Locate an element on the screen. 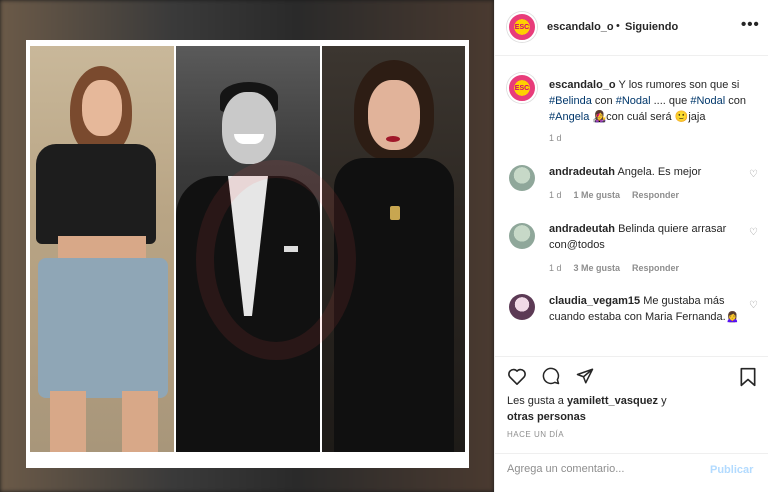 Image resolution: width=768 pixels, height=493 pixels. more-options-icon: ••• is located at coordinates (750, 24).